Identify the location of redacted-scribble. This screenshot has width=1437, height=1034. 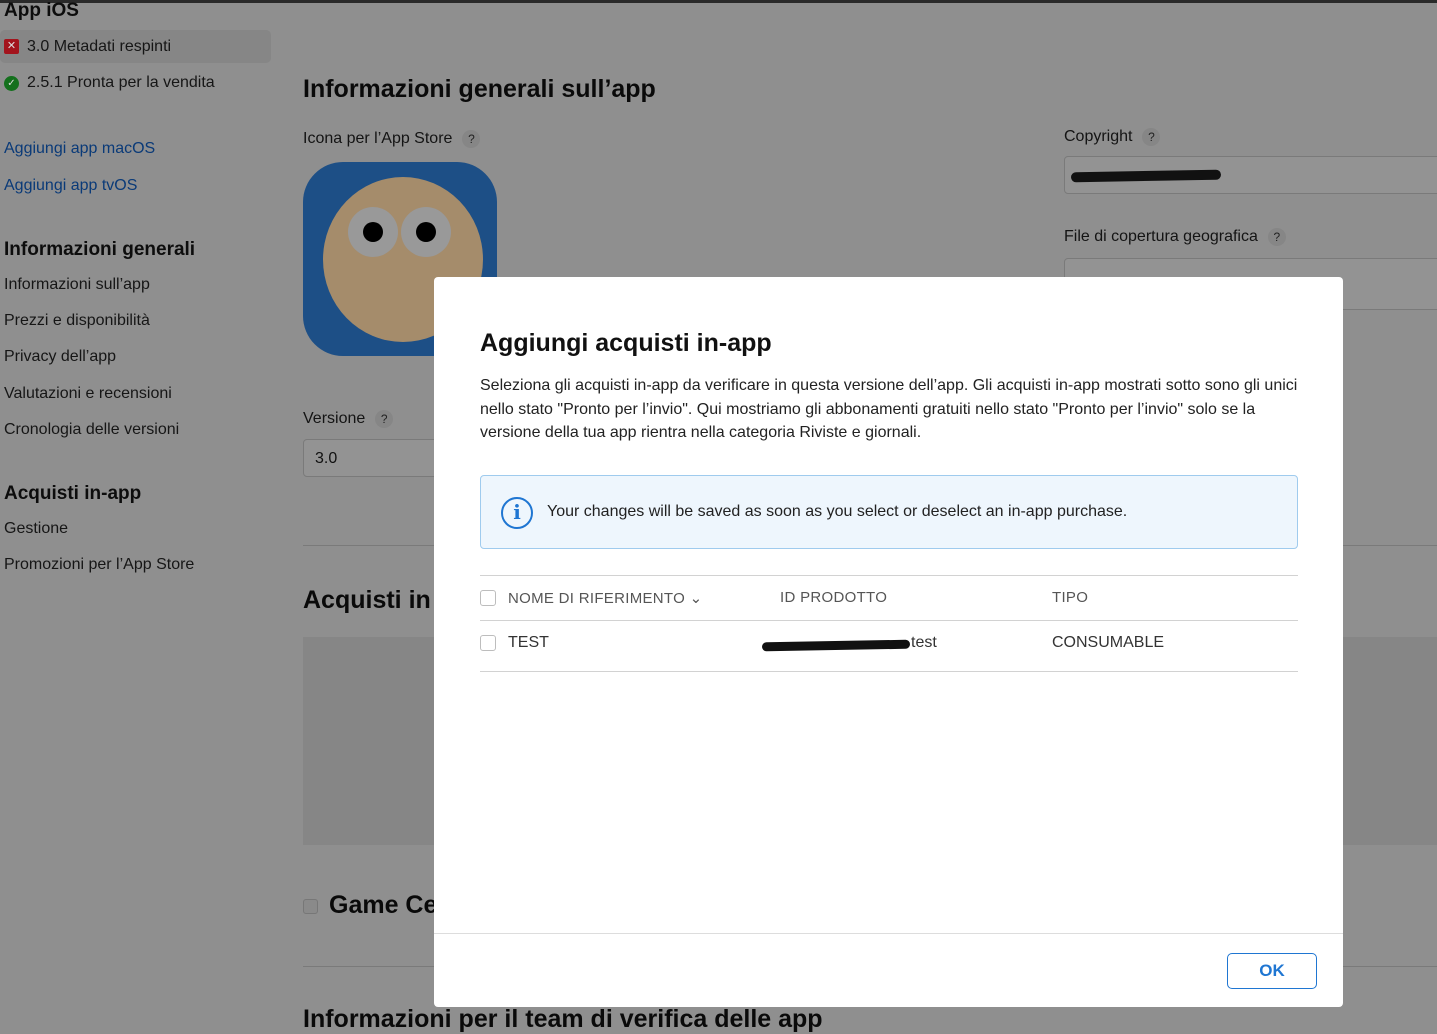
(836, 645).